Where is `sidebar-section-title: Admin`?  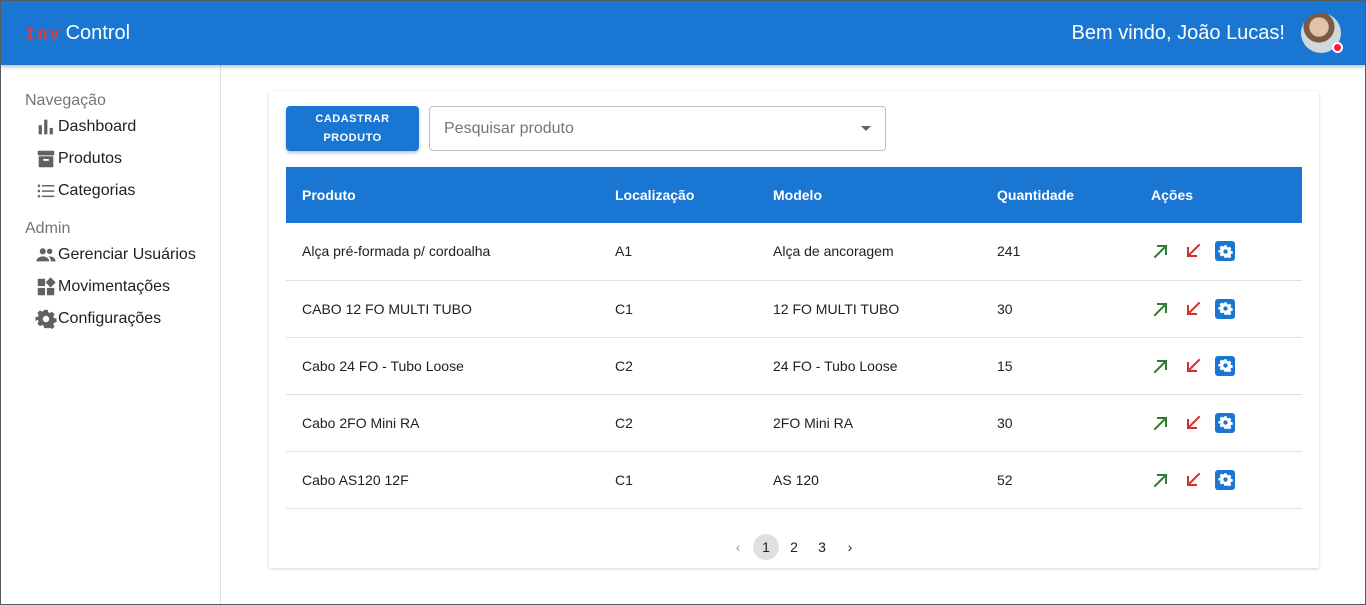 sidebar-section-title: Admin is located at coordinates (48, 228).